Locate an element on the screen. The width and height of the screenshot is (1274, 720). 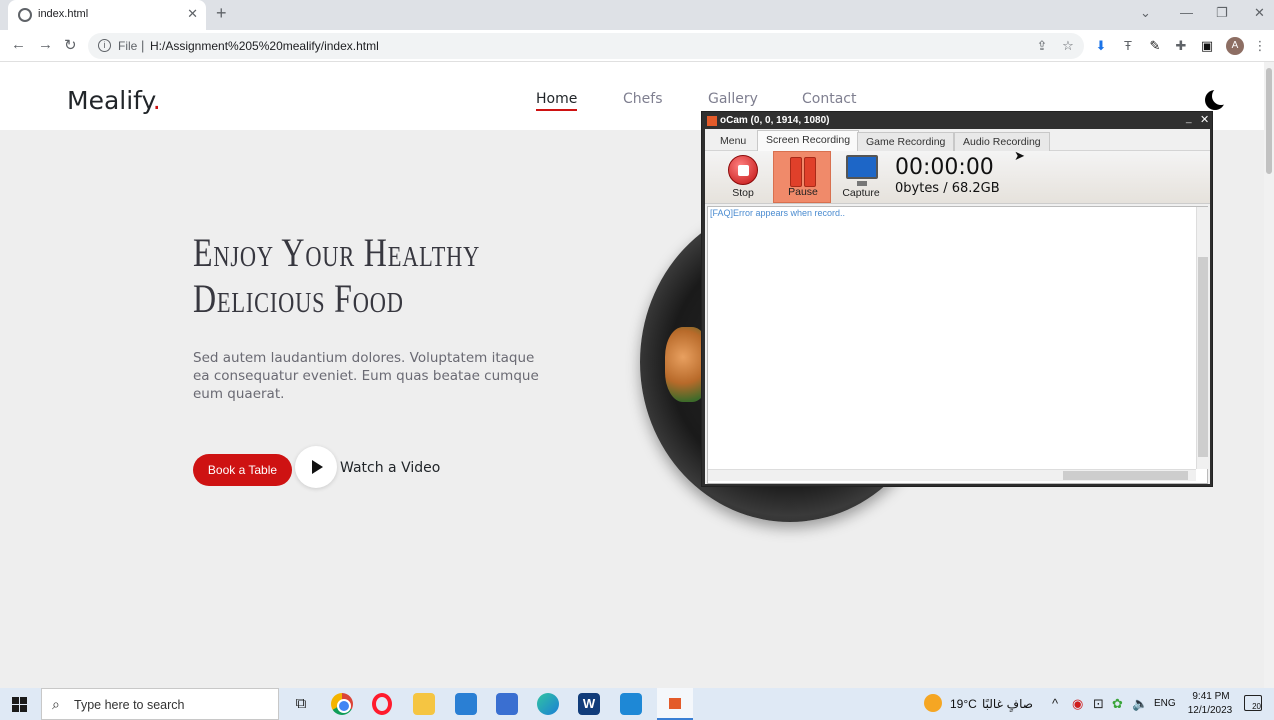
task-view-icon: ⧉ is located at coordinates (301, 704).